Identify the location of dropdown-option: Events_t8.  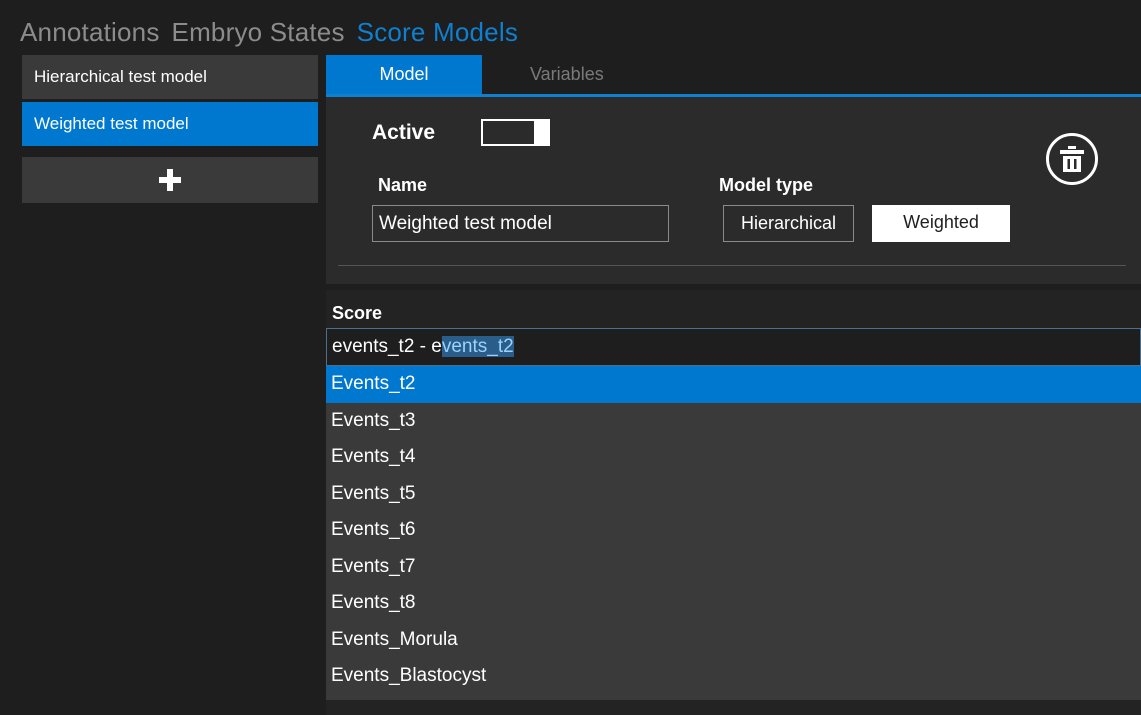
(733, 603).